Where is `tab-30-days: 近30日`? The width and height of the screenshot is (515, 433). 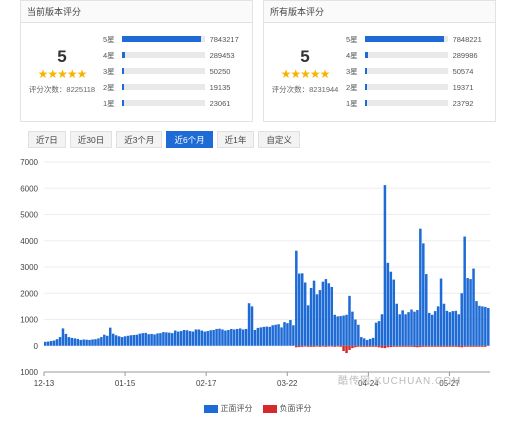
tab-30-days: 近30日 is located at coordinates (91, 139).